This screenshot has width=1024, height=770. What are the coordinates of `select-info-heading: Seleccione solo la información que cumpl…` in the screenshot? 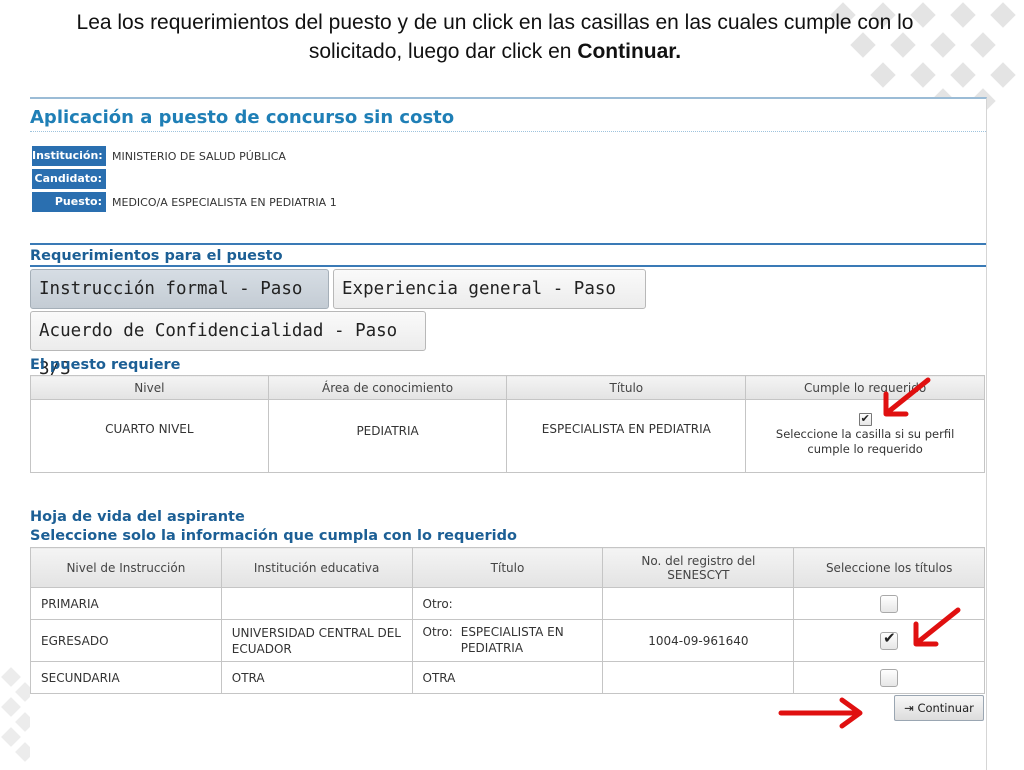 It's located at (273, 536).